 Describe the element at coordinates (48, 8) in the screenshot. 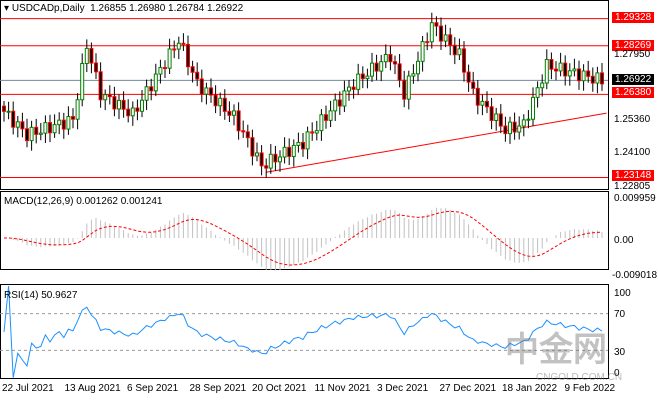

I see `symbol: USDCADp,Daily` at that location.